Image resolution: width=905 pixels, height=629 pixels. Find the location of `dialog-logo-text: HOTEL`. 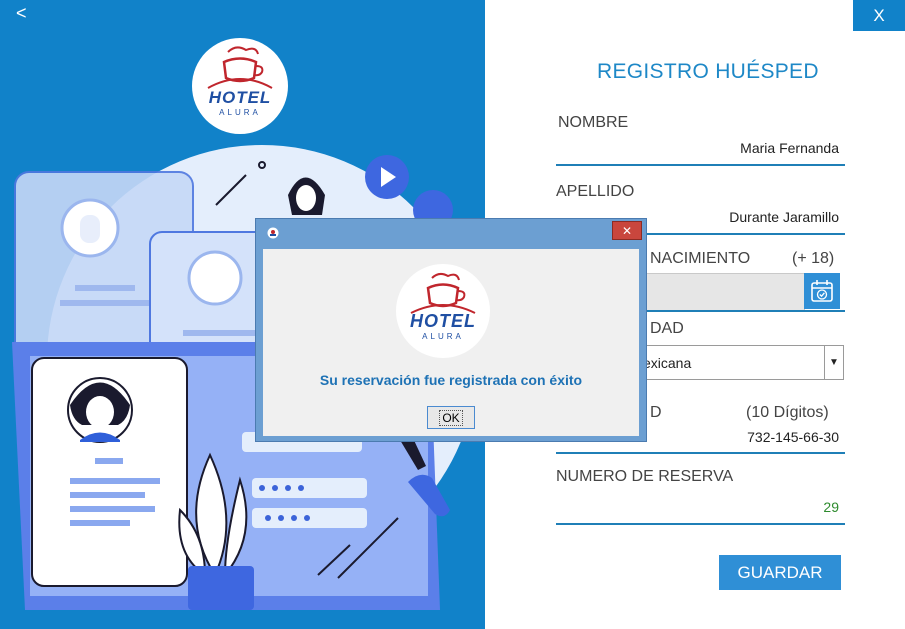

dialog-logo-text: HOTEL is located at coordinates (443, 321).